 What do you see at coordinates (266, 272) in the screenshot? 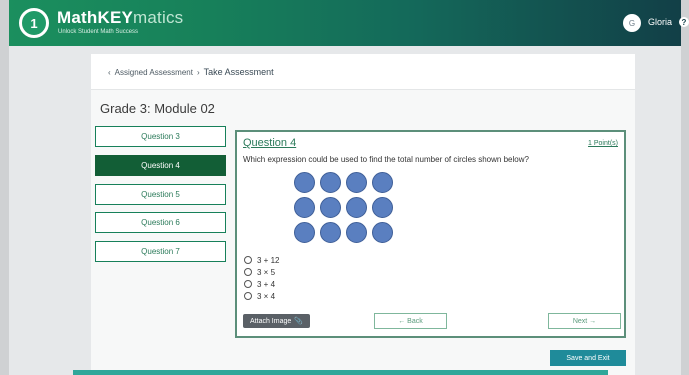
I see `answer-option-label: 3 × 5` at bounding box center [266, 272].